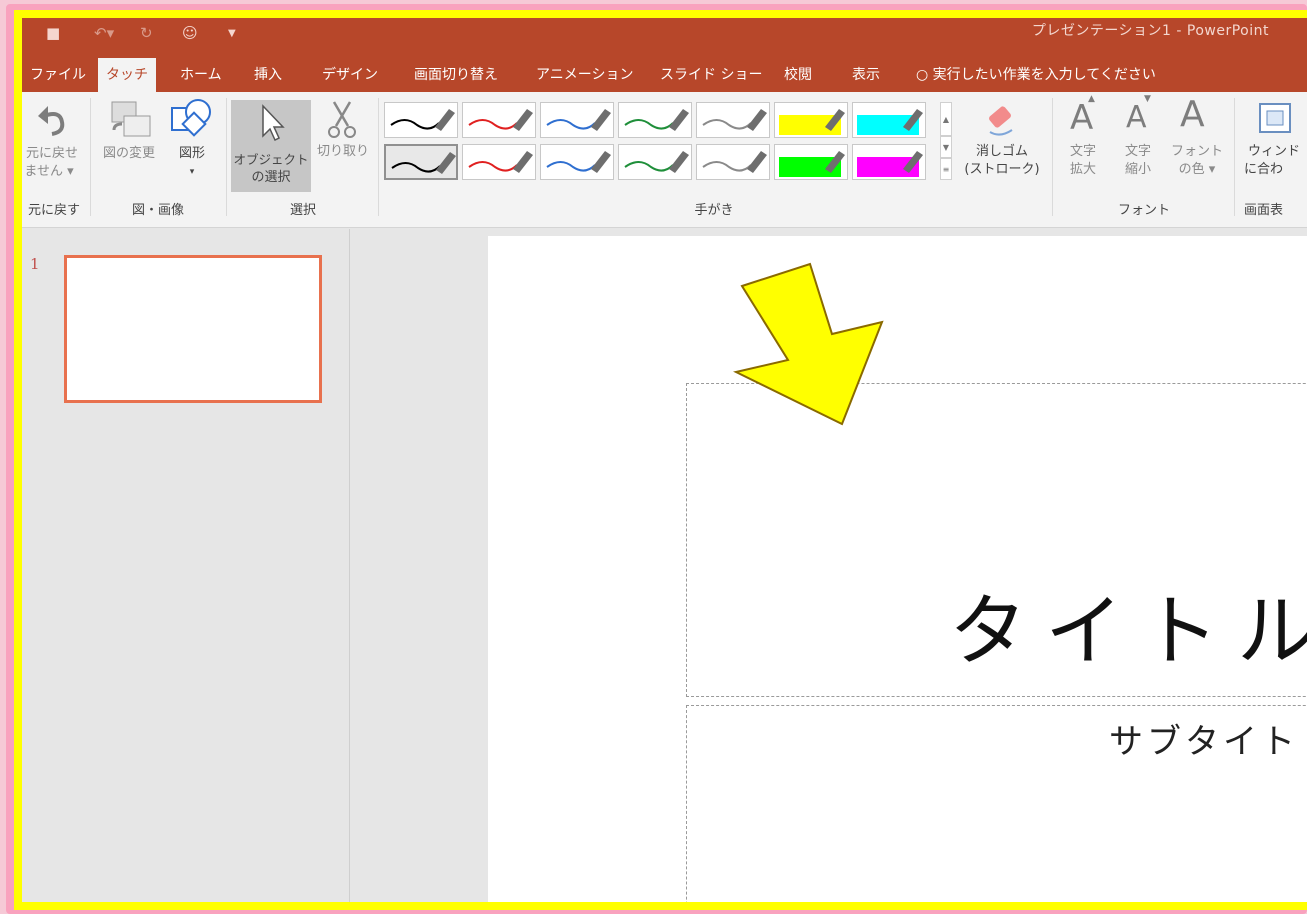 This screenshot has width=1307, height=914. I want to click on undo-button: 元に戻せ ません ▾, so click(55, 142).